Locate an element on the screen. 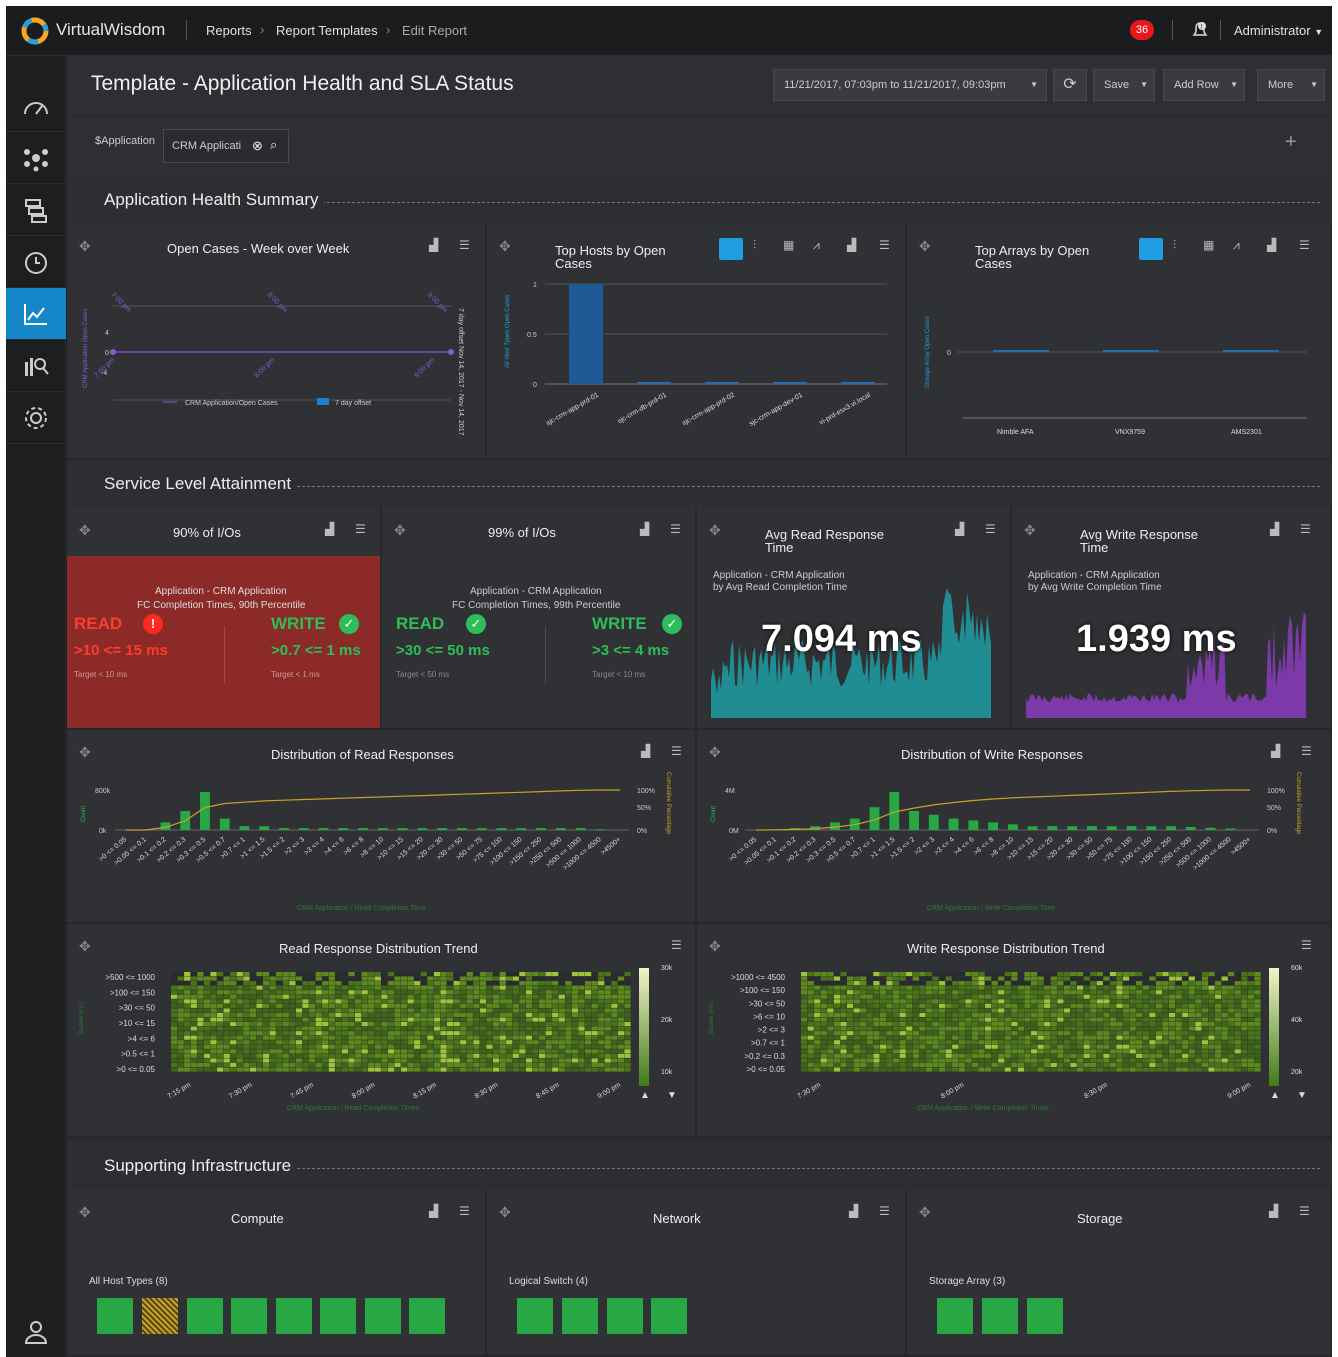 The image size is (1338, 1357). add-row-button: Add Row ▼ is located at coordinates (1204, 85).